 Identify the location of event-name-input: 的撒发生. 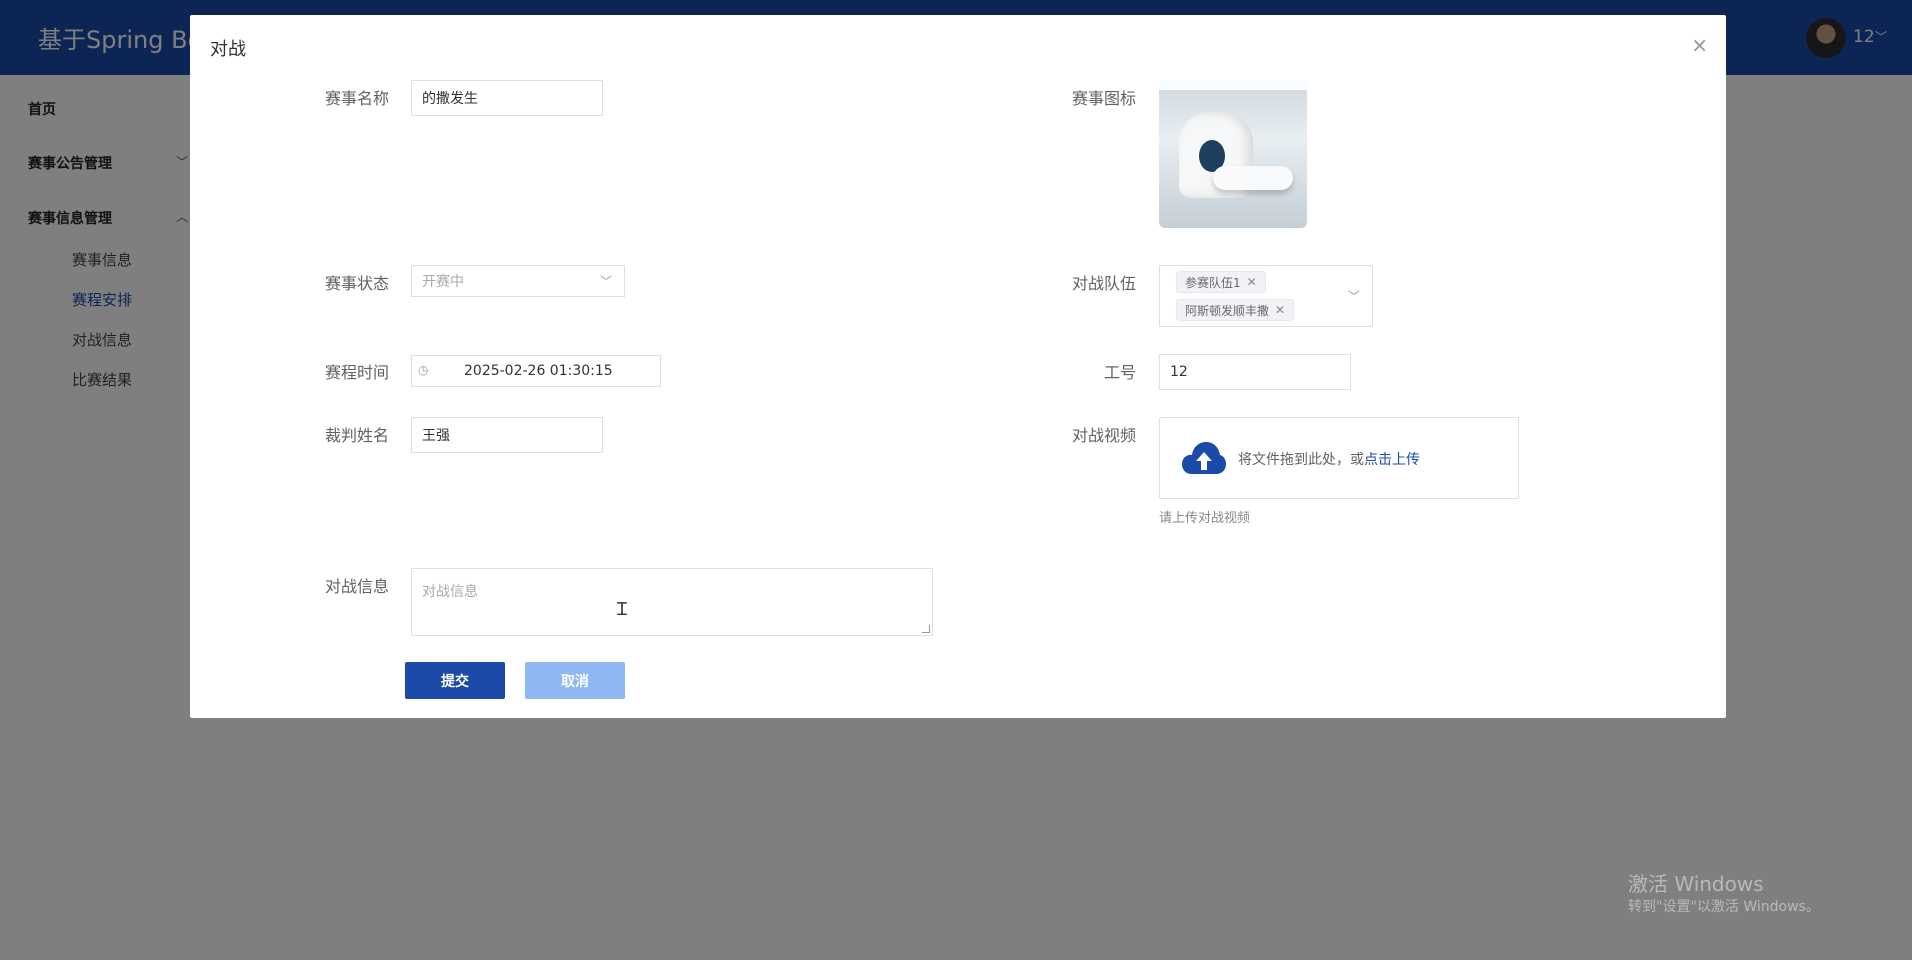
(507, 98).